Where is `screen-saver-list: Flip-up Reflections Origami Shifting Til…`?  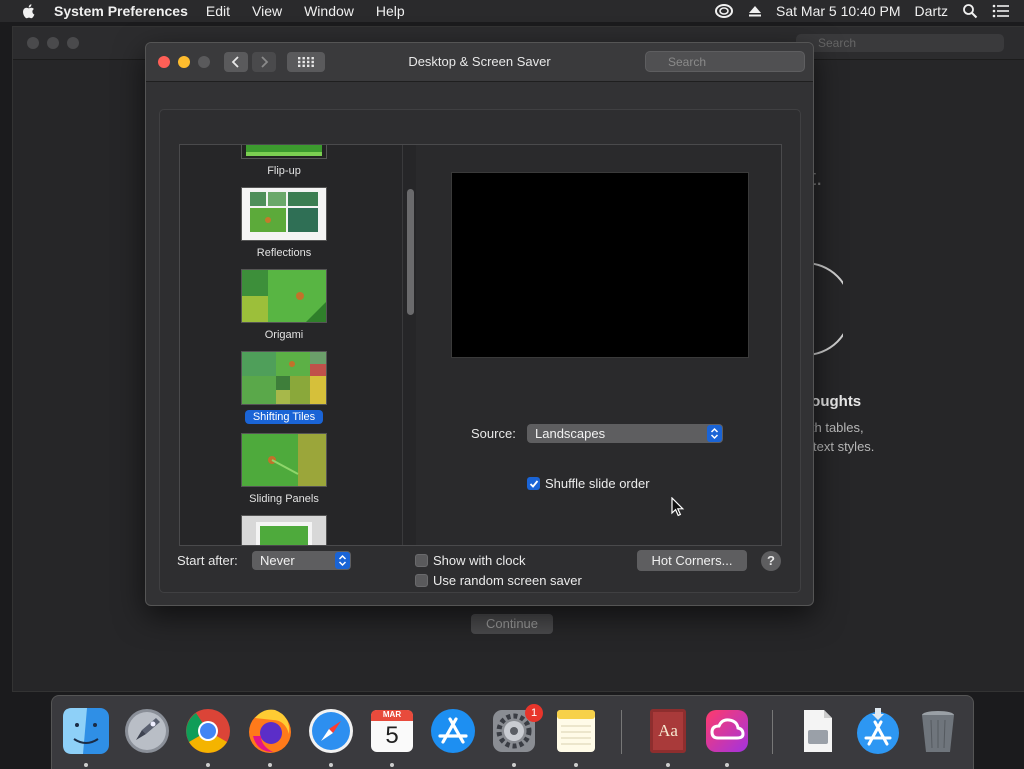 screen-saver-list: Flip-up Reflections Origami Shifting Til… is located at coordinates (298, 345).